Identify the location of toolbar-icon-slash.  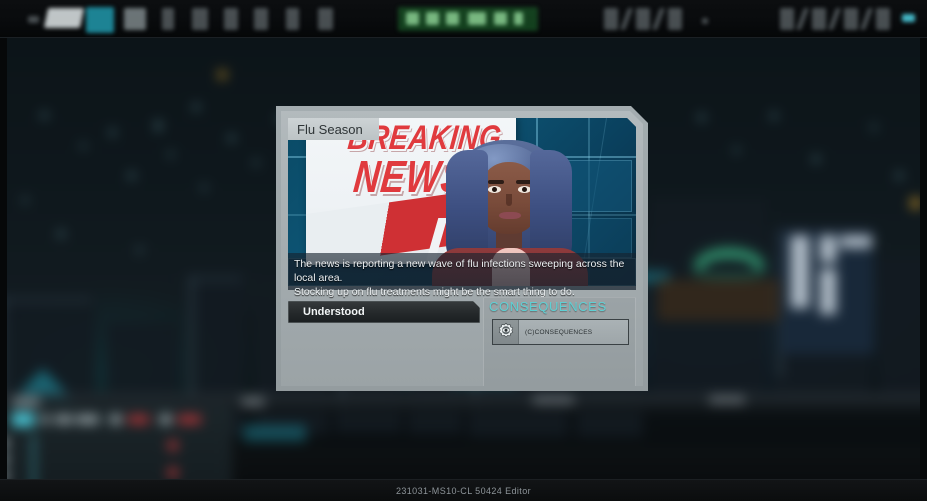
(626, 19).